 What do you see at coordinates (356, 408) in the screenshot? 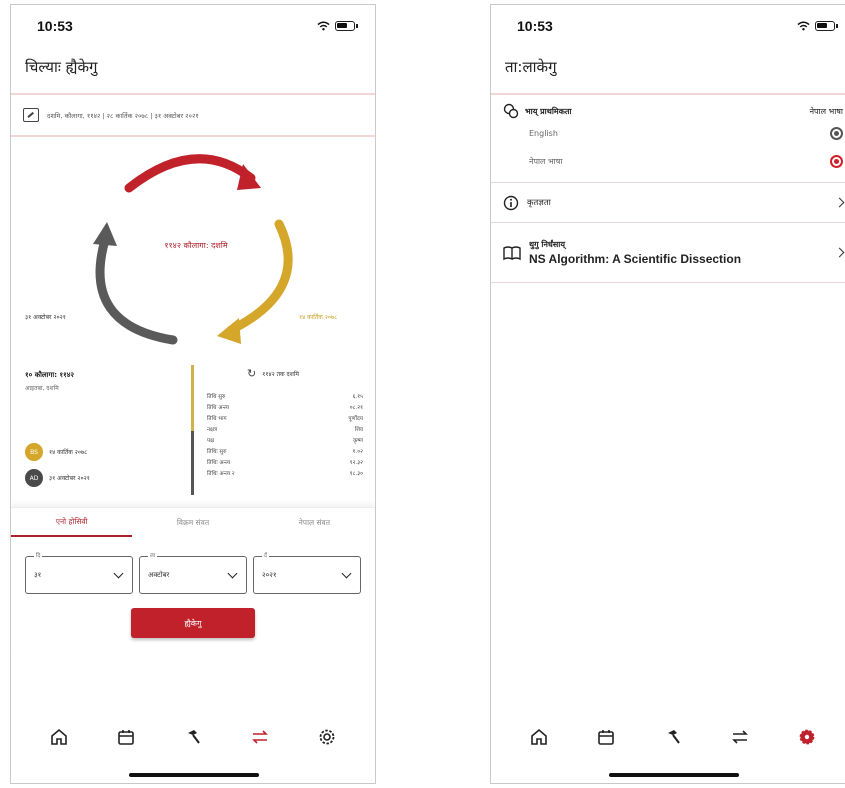
I see `info-value: ०८.२१` at bounding box center [356, 408].